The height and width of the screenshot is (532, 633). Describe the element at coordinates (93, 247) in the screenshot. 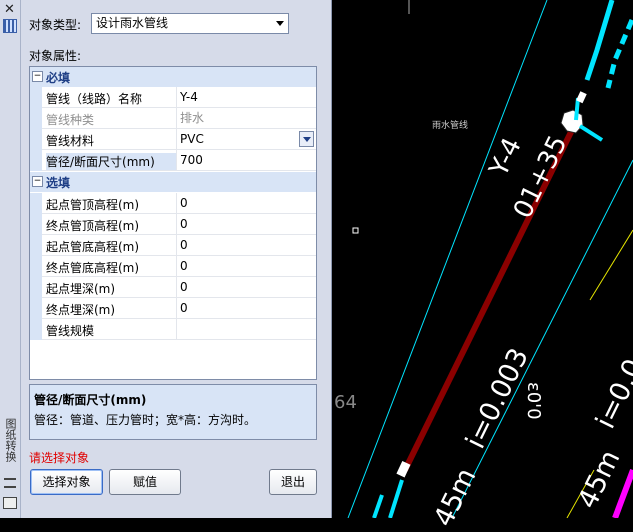

I see `prop-name: 起点管底高程(m)` at that location.